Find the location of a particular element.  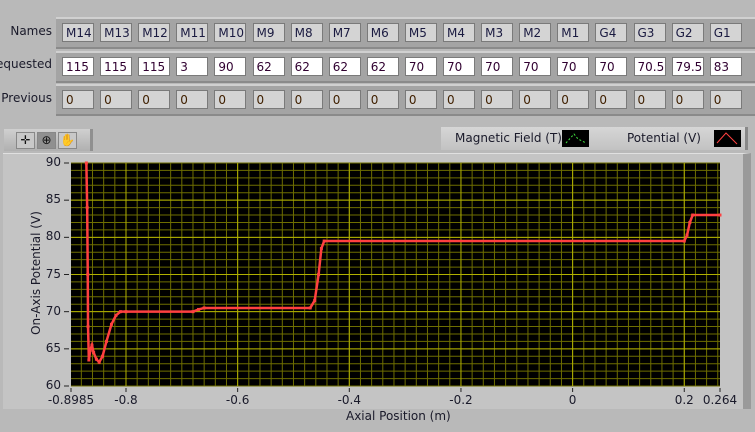

x-tick-label: -0.8 is located at coordinates (126, 400).